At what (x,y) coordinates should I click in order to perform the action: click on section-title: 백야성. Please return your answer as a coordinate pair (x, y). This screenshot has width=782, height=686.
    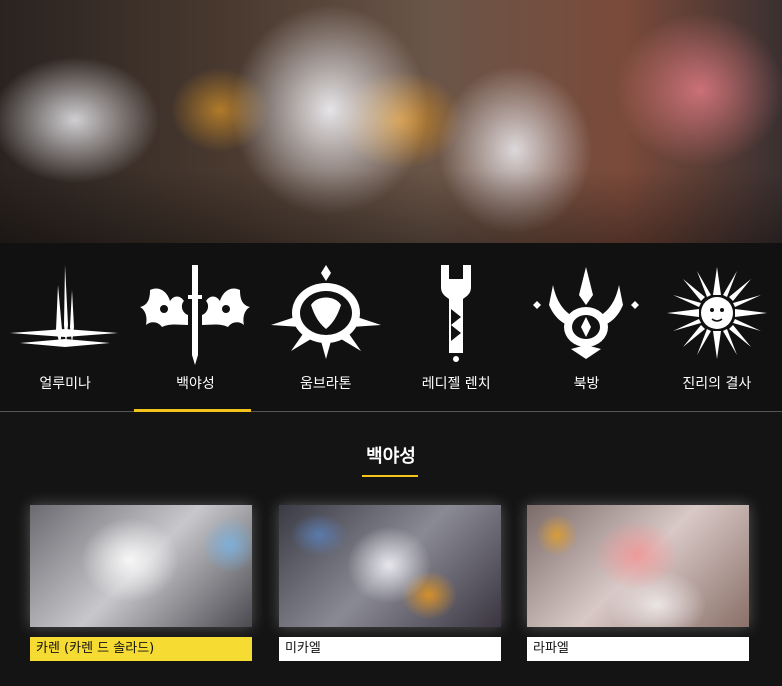
    Looking at the image, I should click on (391, 456).